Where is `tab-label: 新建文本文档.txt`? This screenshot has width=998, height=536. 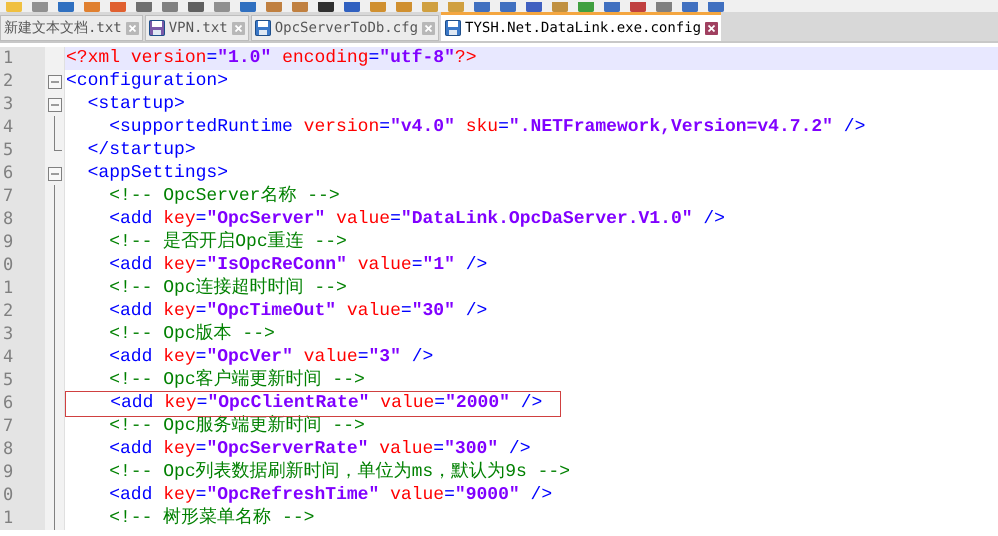
tab-label: 新建文本文档.txt is located at coordinates (63, 28).